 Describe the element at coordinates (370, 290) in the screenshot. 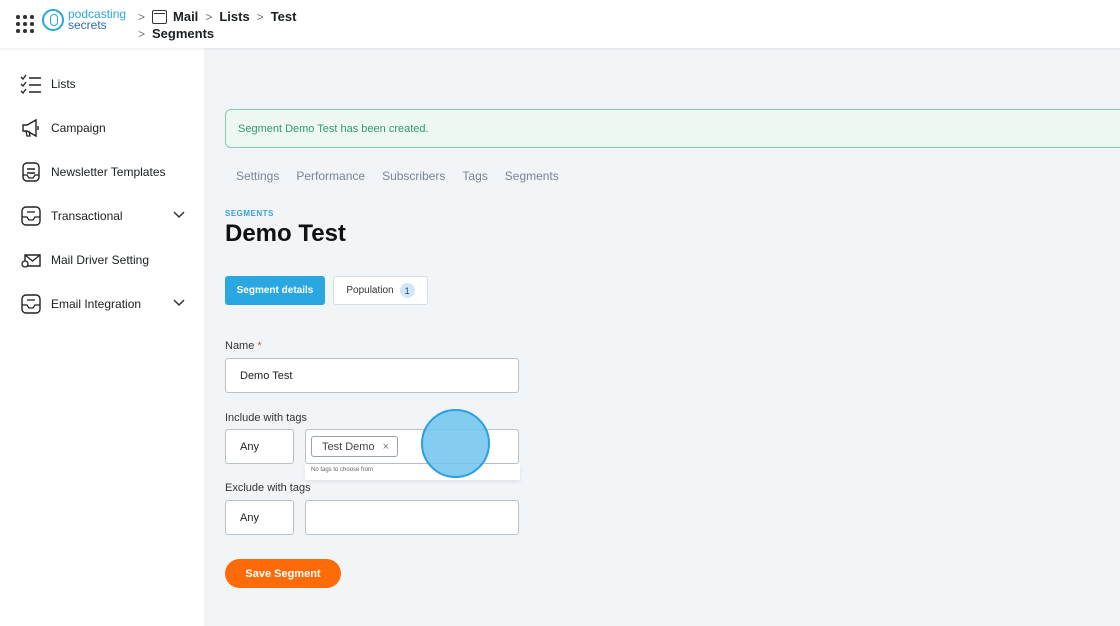

I see `population-label: Population` at that location.